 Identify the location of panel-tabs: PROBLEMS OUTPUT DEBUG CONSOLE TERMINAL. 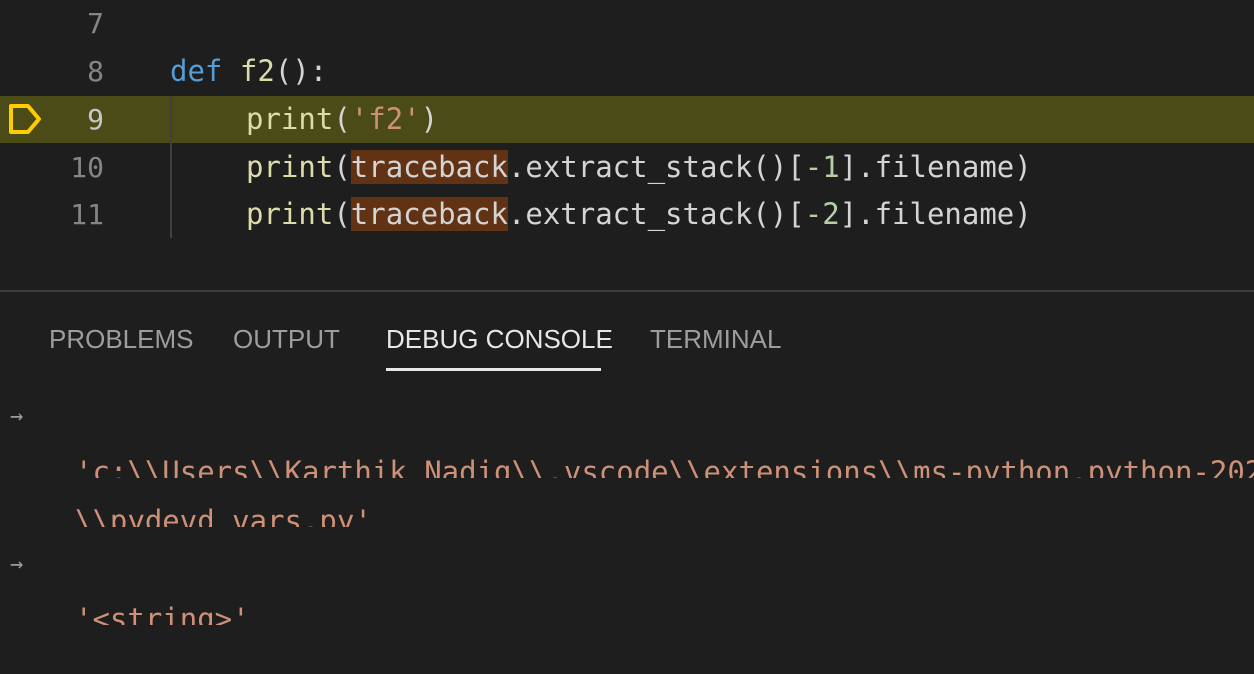
(627, 335).